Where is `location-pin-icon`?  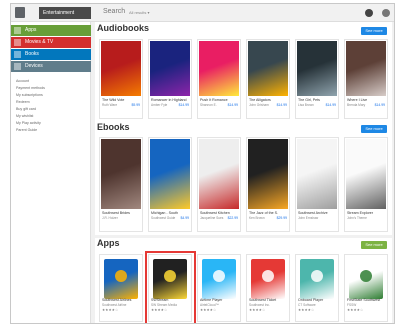
location-pin-icon is located at coordinates (219, 279).